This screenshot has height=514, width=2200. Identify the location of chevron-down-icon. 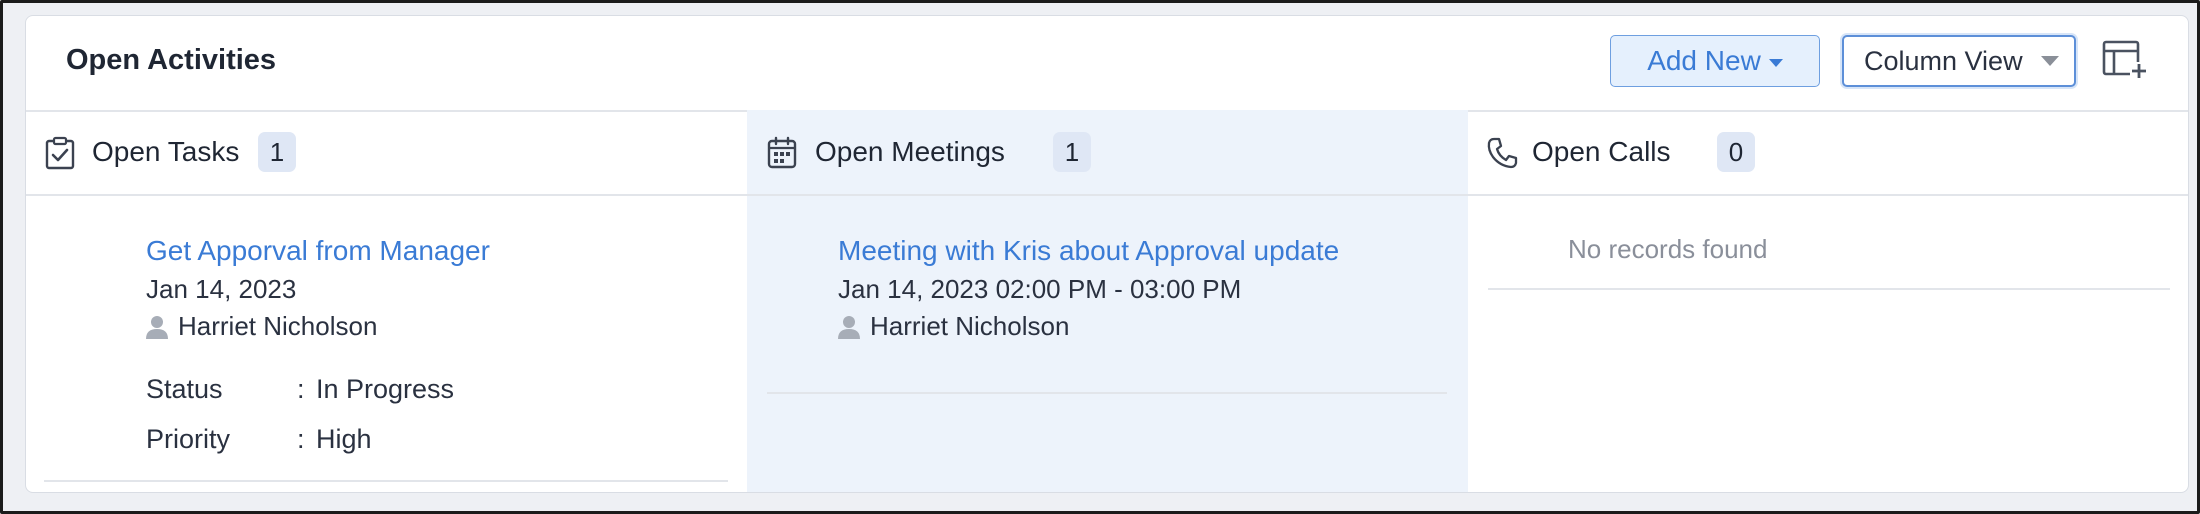
(2049, 61).